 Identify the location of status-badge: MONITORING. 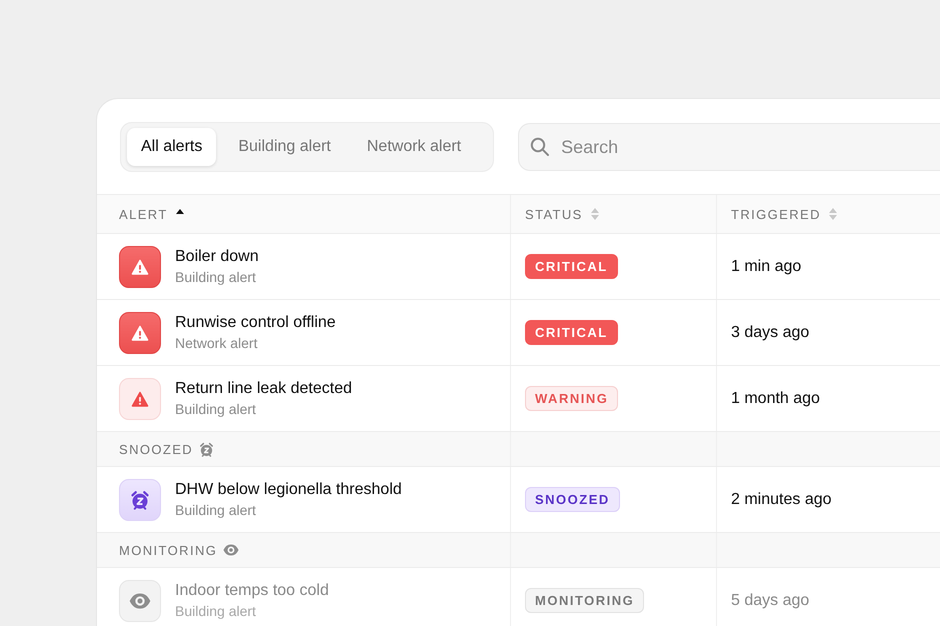
(584, 600).